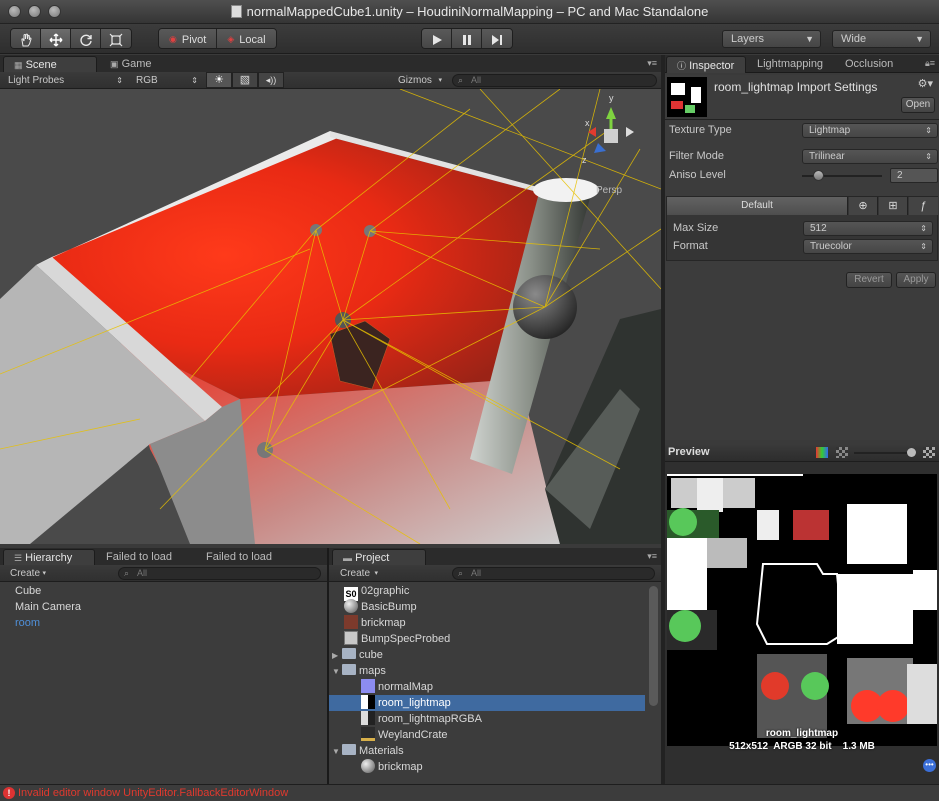  I want to click on rgb-channel-icon, so click(822, 452).